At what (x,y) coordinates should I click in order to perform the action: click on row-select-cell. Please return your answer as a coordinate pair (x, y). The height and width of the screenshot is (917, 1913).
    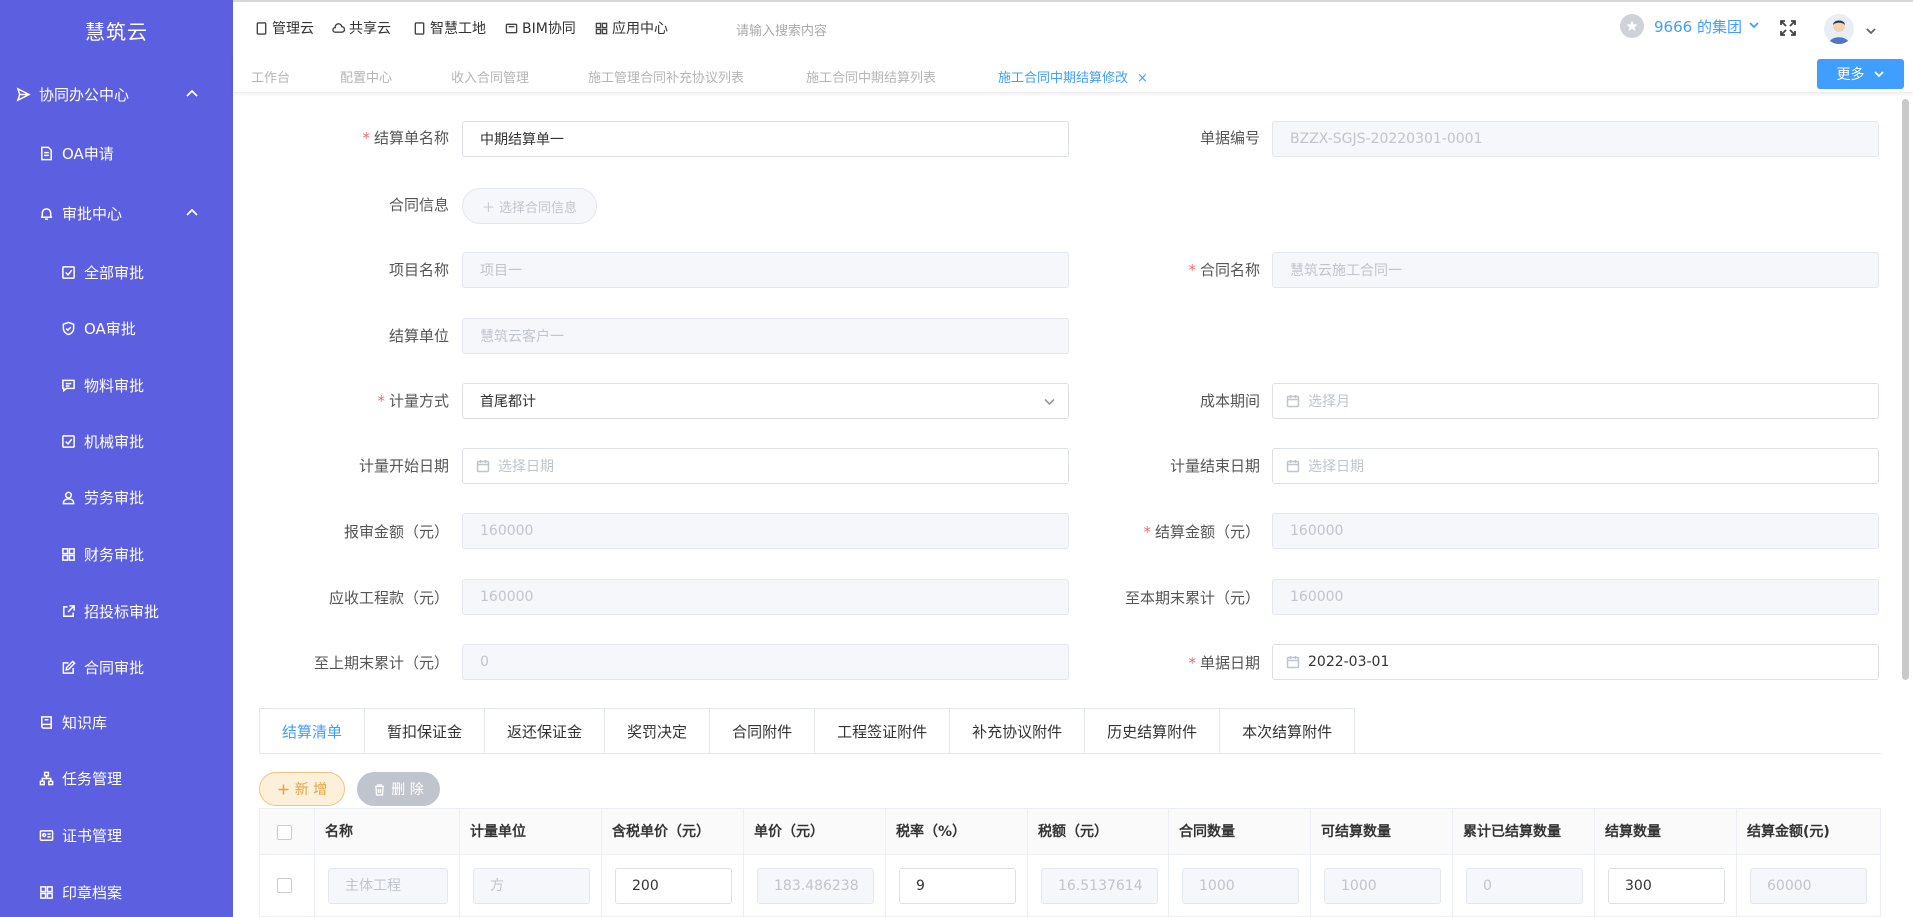
    Looking at the image, I should click on (287, 886).